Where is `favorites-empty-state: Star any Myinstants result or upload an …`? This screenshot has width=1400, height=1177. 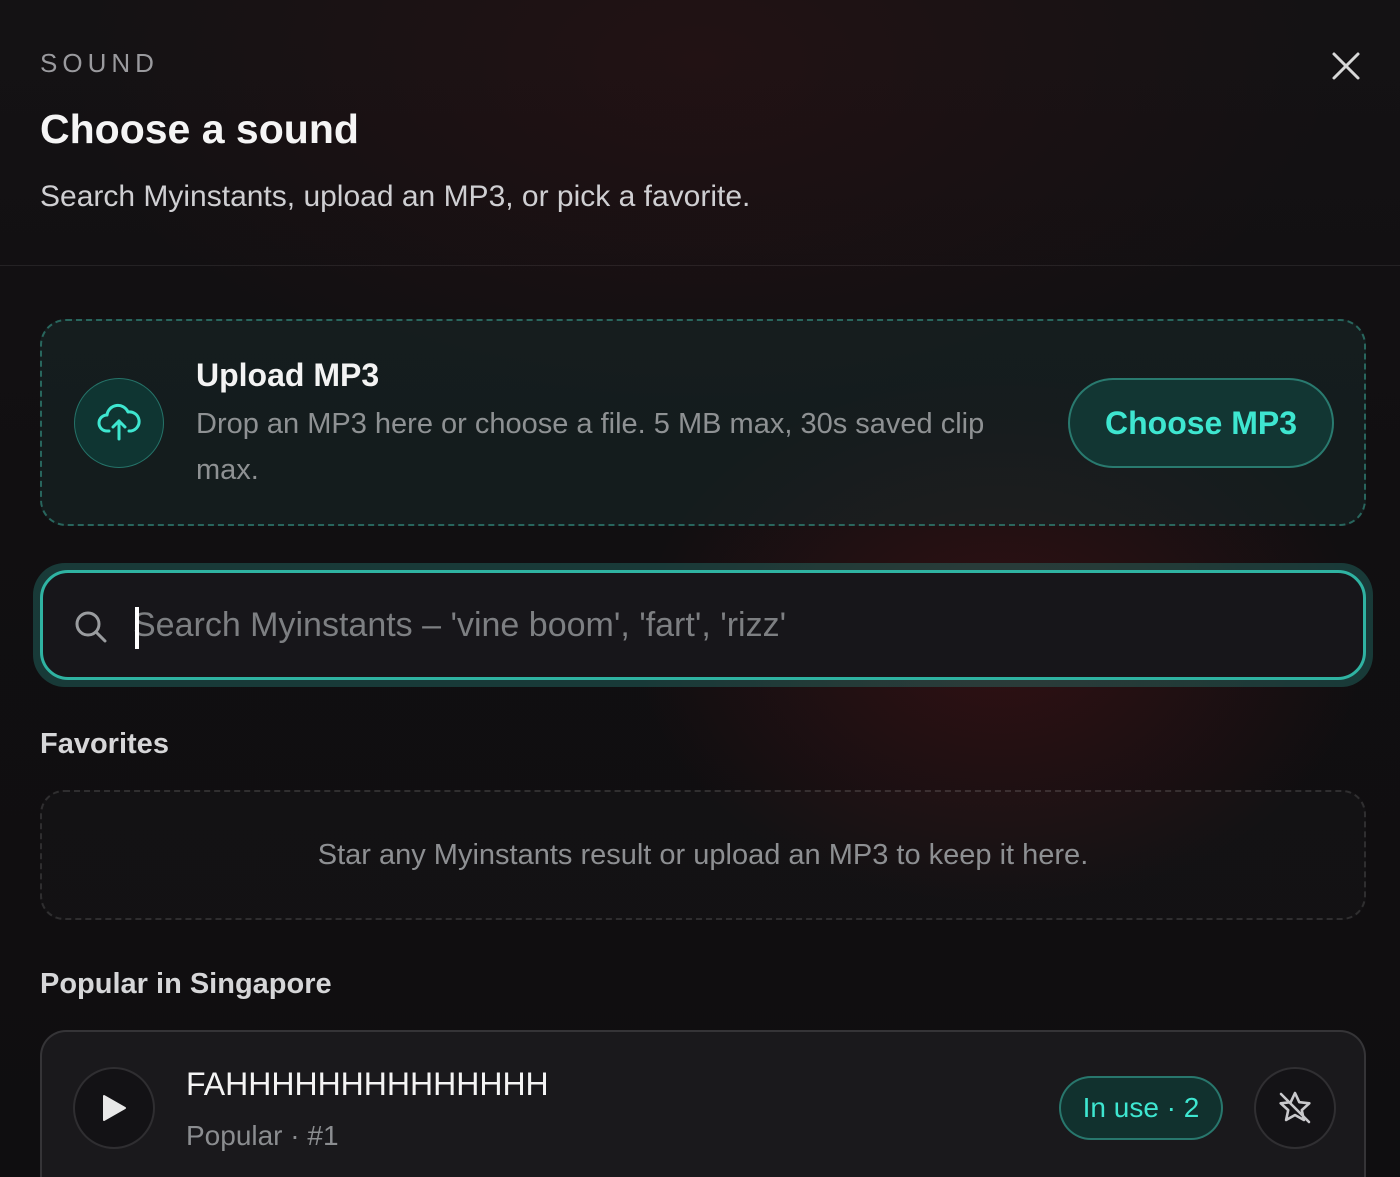
favorites-empty-state: Star any Myinstants result or upload an … is located at coordinates (703, 855).